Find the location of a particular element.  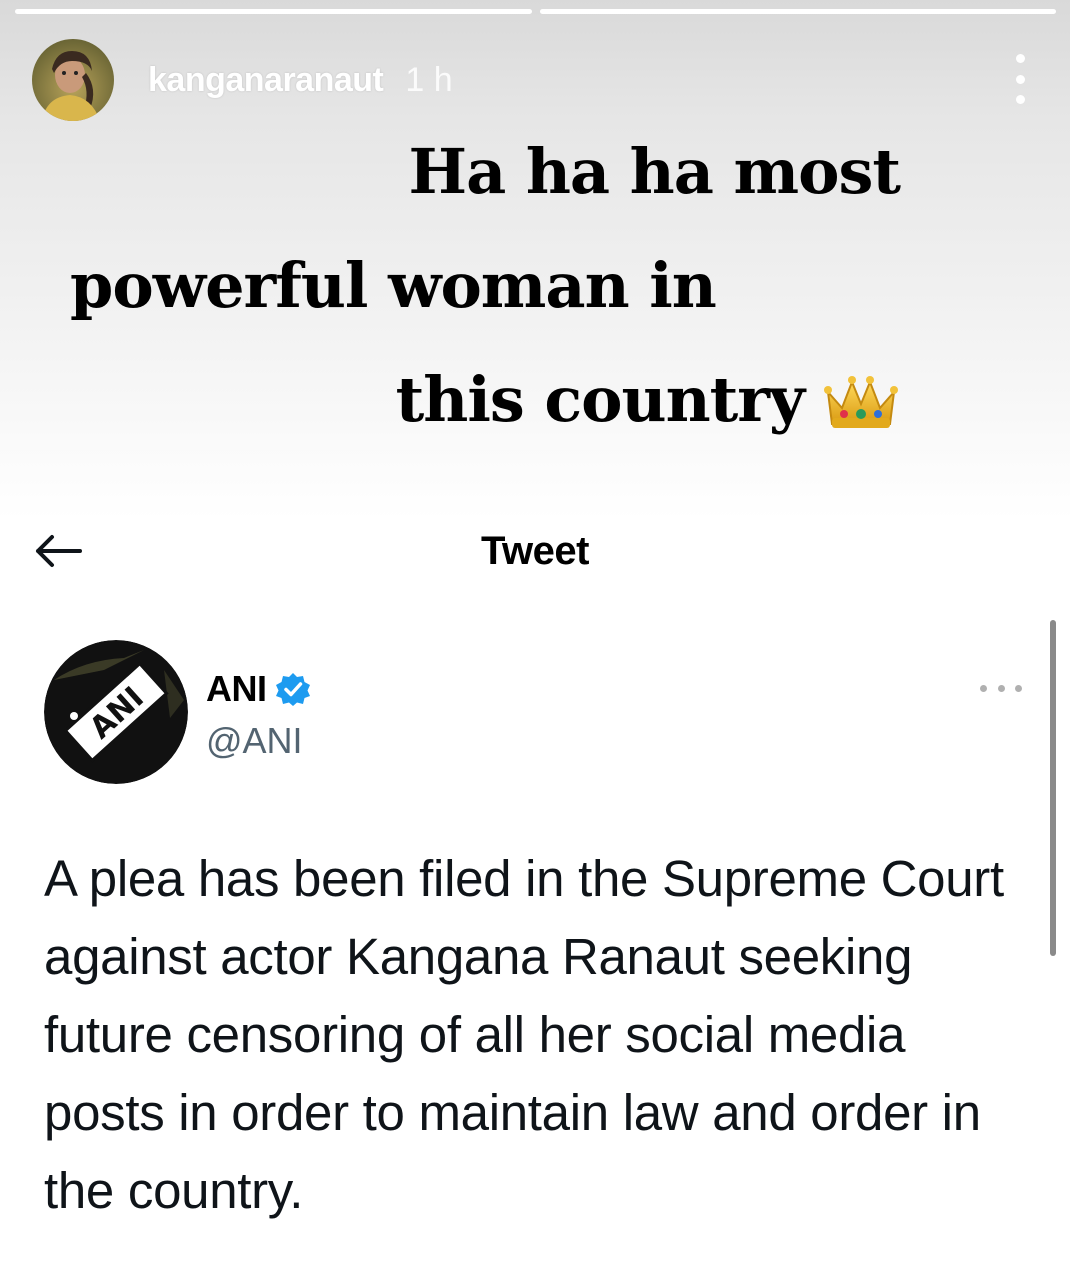

profile-photo-icon is located at coordinates (73, 80).